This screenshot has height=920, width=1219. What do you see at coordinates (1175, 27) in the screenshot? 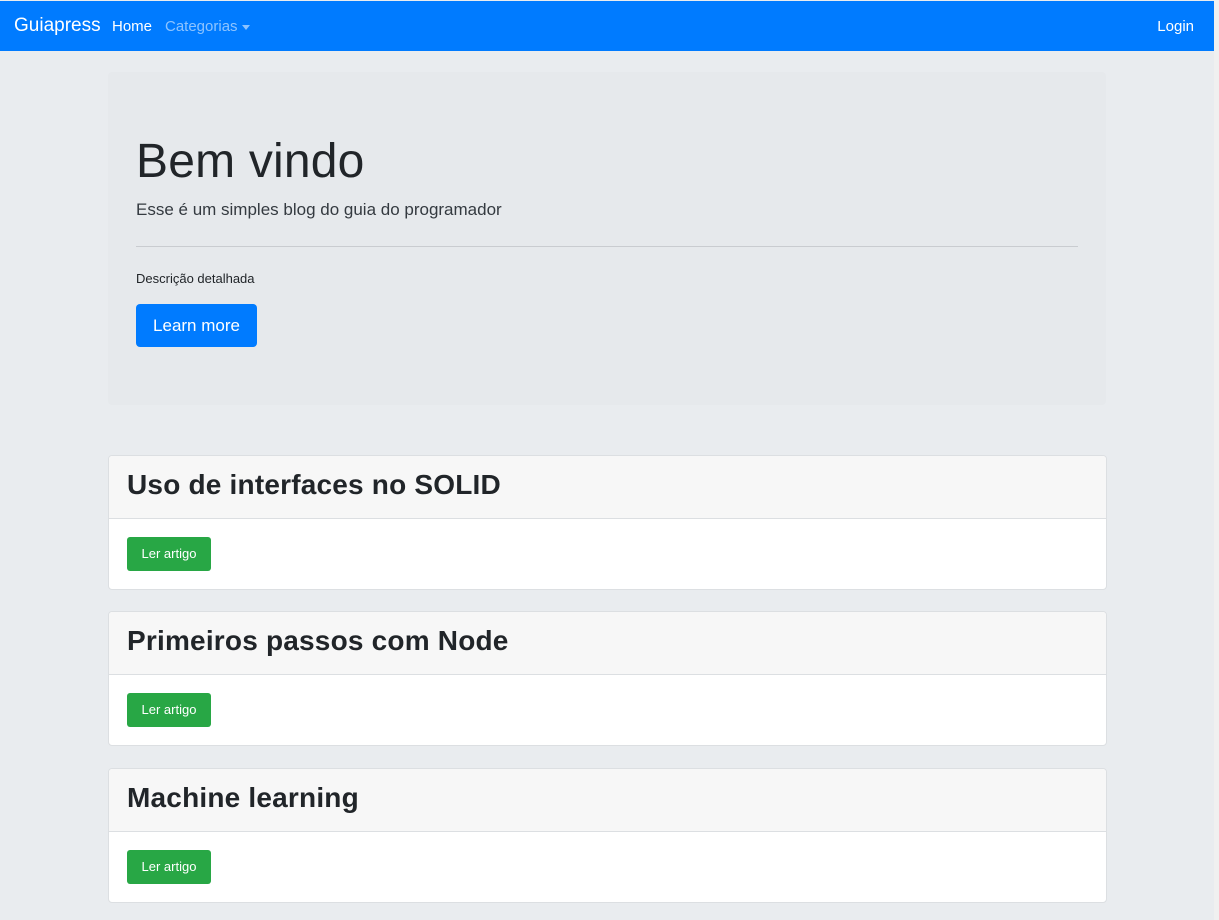
I see `nav-login-link: Login` at bounding box center [1175, 27].